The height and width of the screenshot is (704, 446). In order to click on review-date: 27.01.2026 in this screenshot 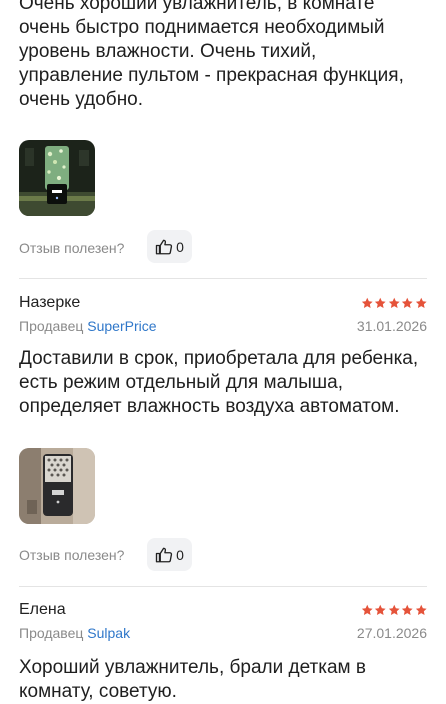, I will do `click(391, 633)`.